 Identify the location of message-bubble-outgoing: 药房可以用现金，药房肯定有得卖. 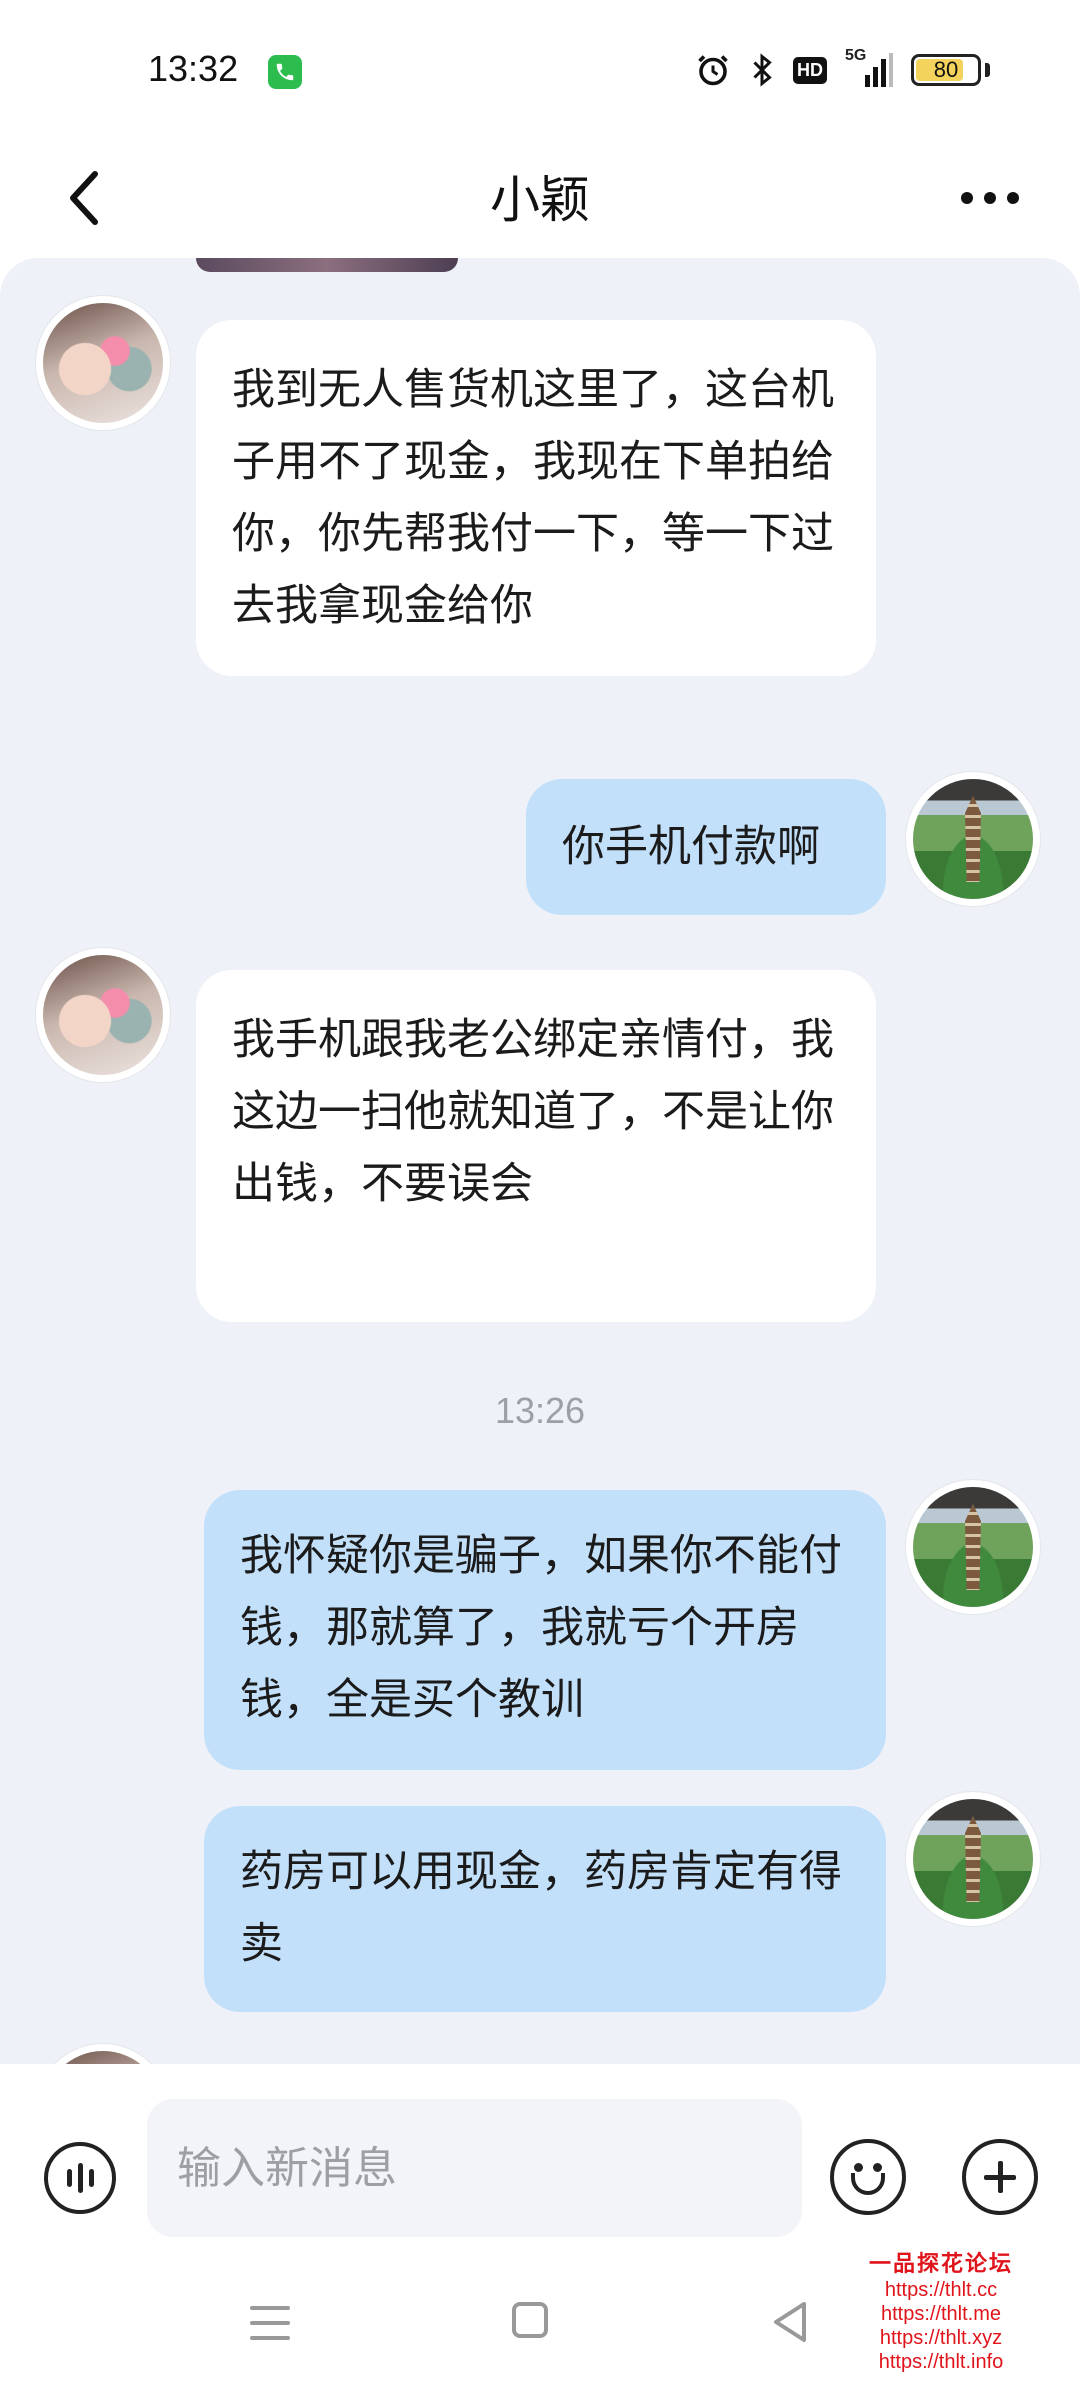
(545, 1909).